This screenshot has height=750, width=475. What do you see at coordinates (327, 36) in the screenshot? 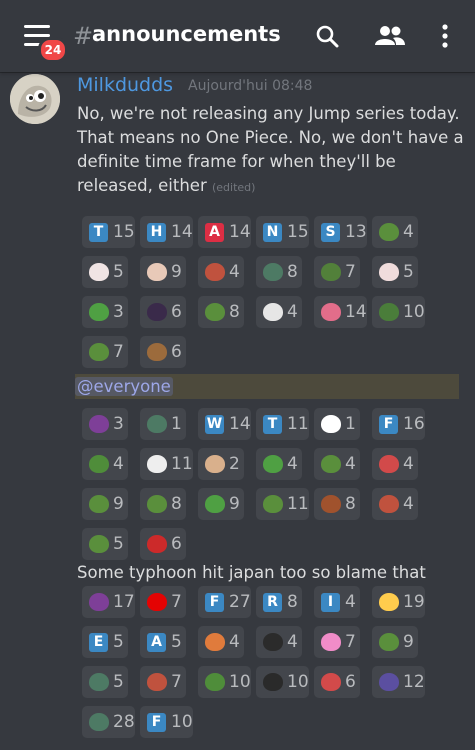
I see `search-icon` at bounding box center [327, 36].